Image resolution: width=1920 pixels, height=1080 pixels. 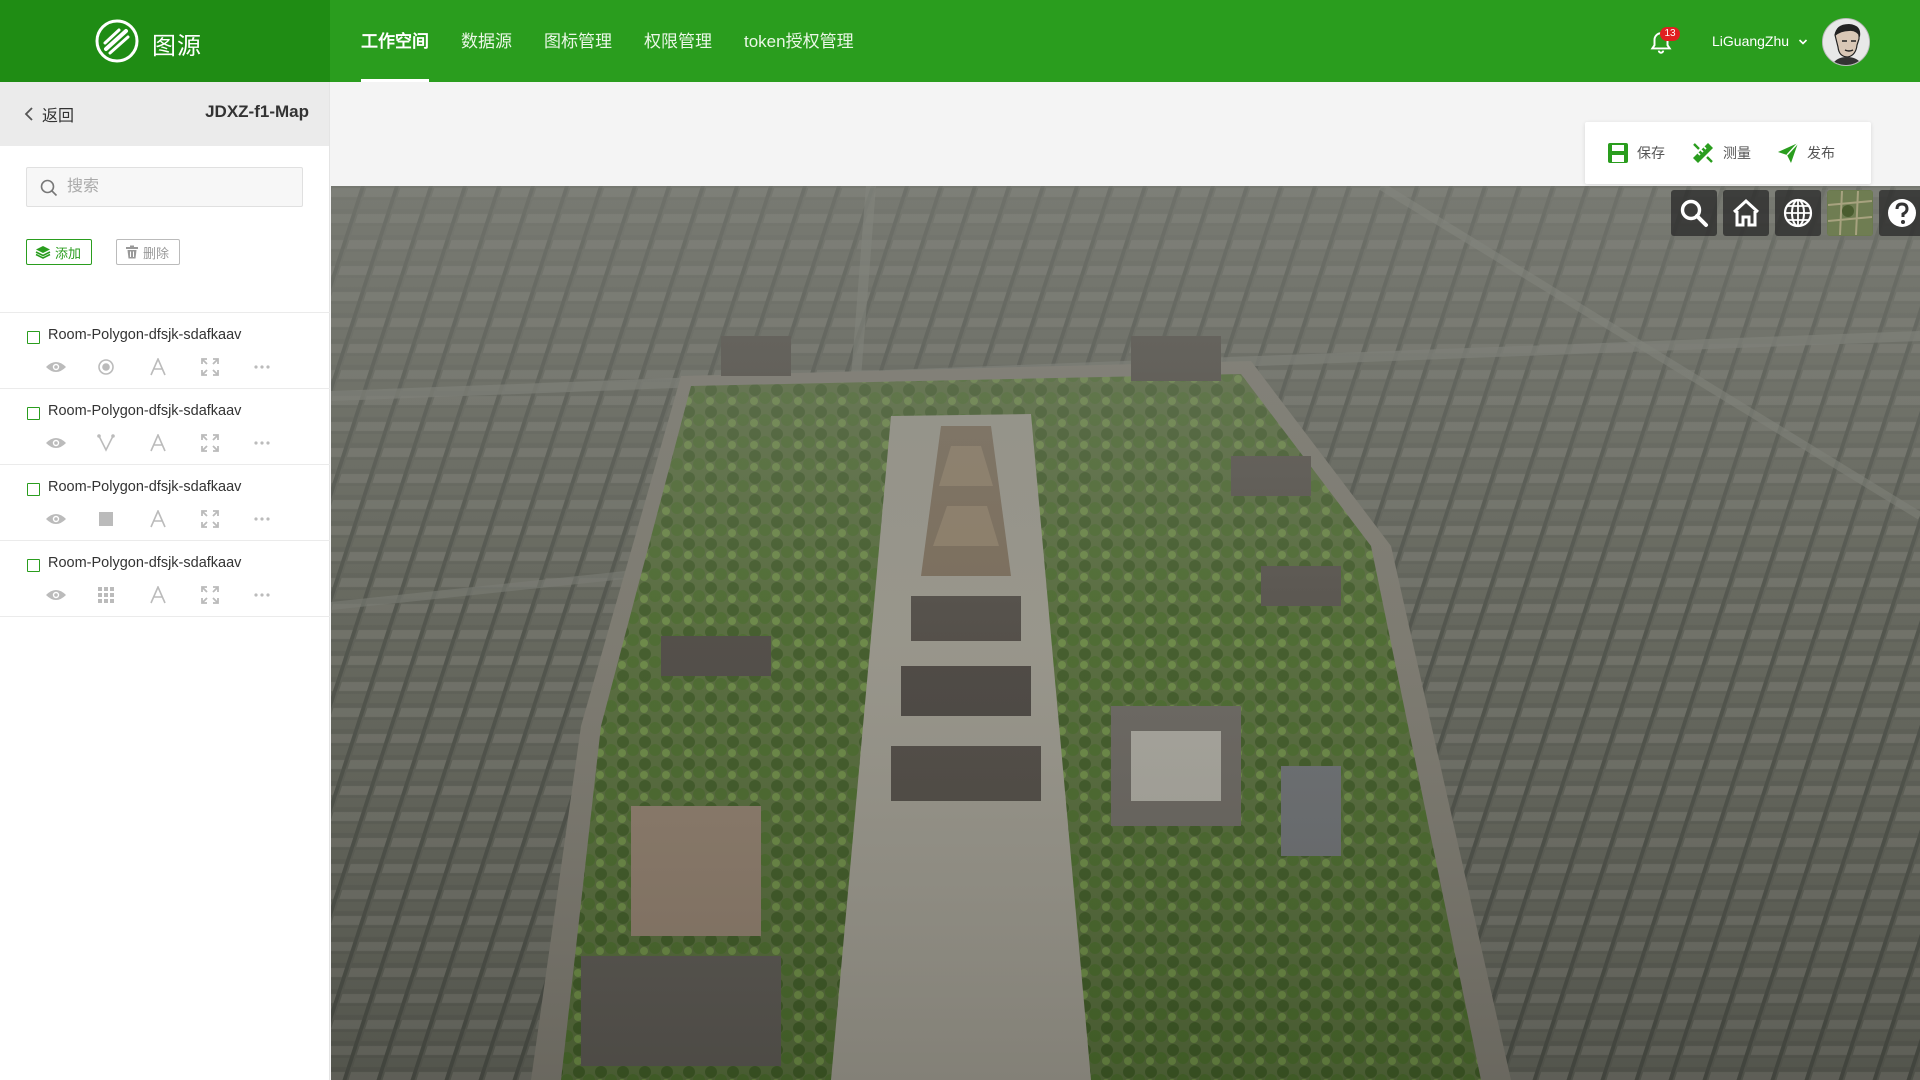 I want to click on map-title: JDXZ-f1-Map, so click(x=257, y=111).